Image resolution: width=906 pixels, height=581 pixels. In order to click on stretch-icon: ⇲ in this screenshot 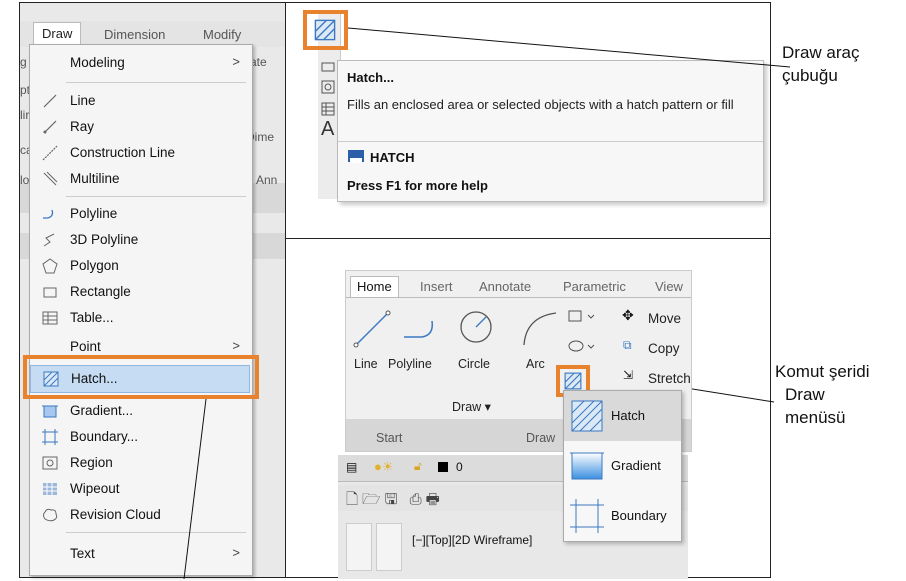, I will do `click(628, 375)`.